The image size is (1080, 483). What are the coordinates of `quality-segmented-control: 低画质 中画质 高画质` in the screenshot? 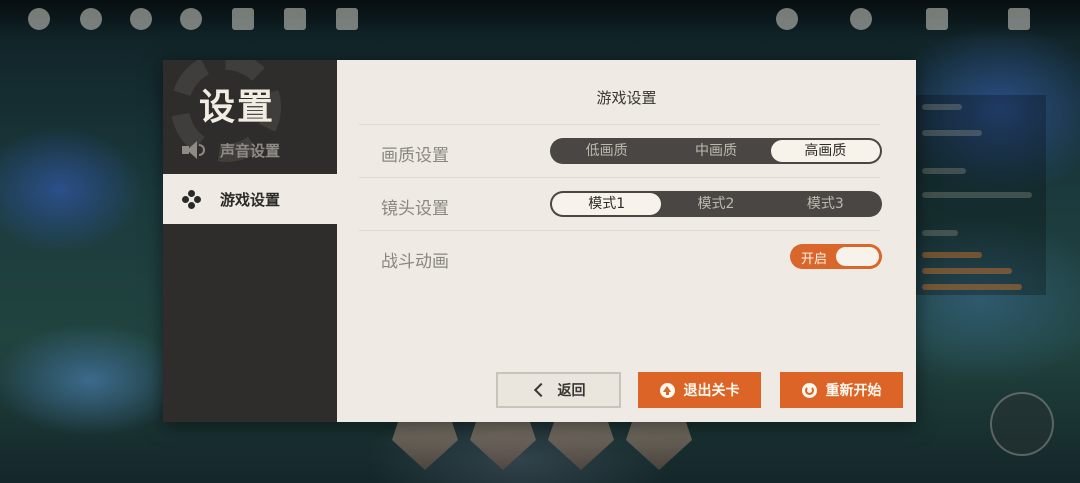 It's located at (716, 151).